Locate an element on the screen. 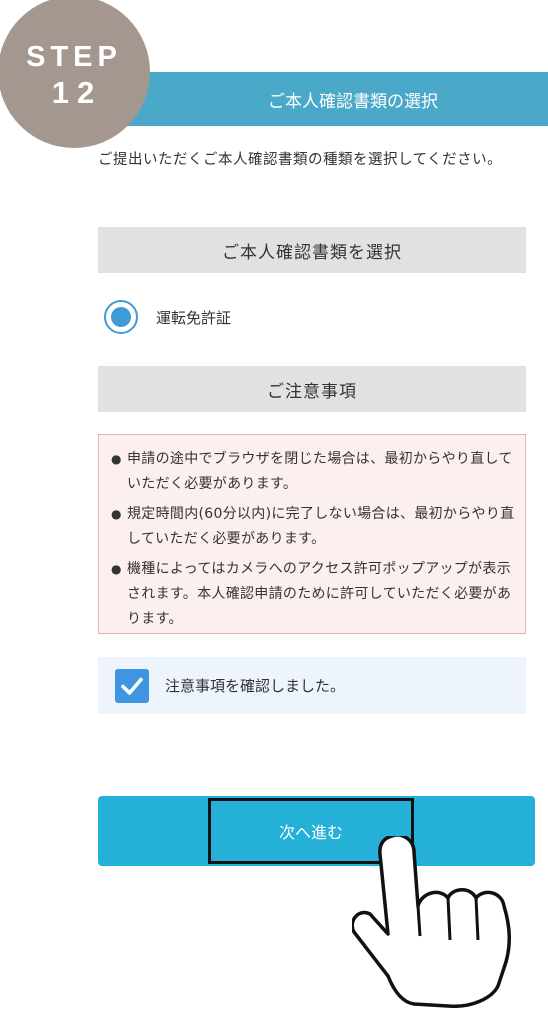  note-text: 申請の途中でブラウザを閉じた場合は、最初からやり直していただく必要があります。 is located at coordinates (320, 471).